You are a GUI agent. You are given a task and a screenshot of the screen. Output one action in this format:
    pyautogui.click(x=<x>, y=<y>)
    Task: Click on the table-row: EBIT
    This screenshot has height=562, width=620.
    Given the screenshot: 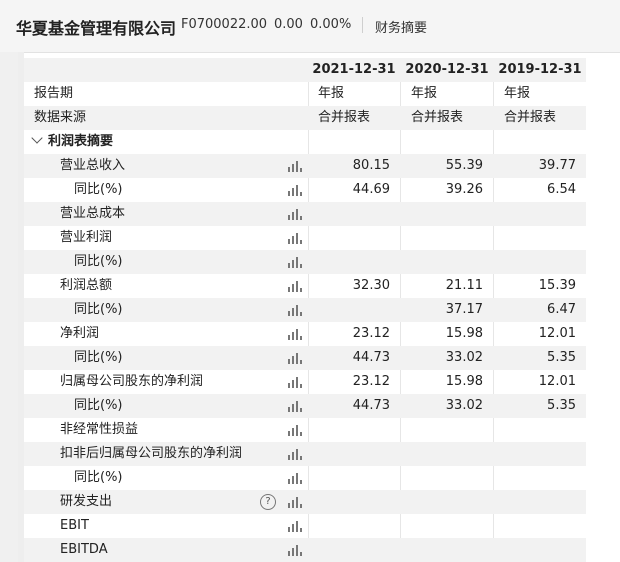 What is the action you would take?
    pyautogui.click(x=305, y=526)
    